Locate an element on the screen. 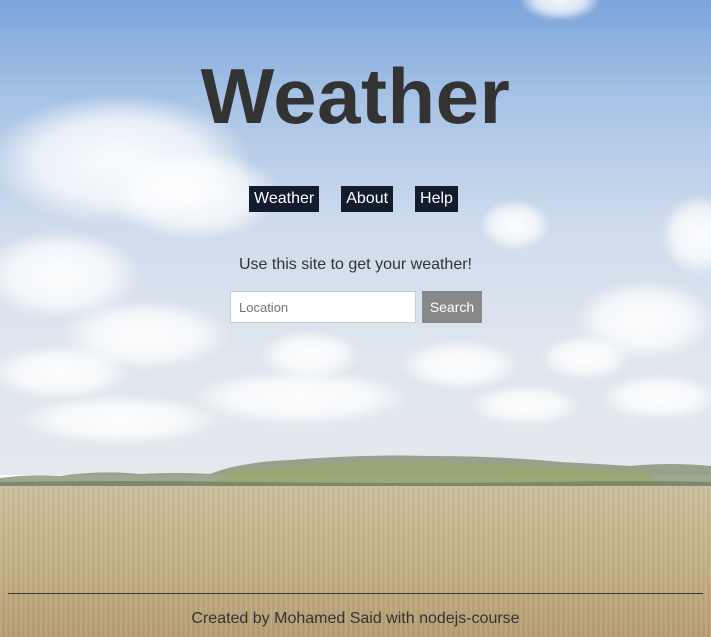  nav-link-about: About is located at coordinates (367, 199).